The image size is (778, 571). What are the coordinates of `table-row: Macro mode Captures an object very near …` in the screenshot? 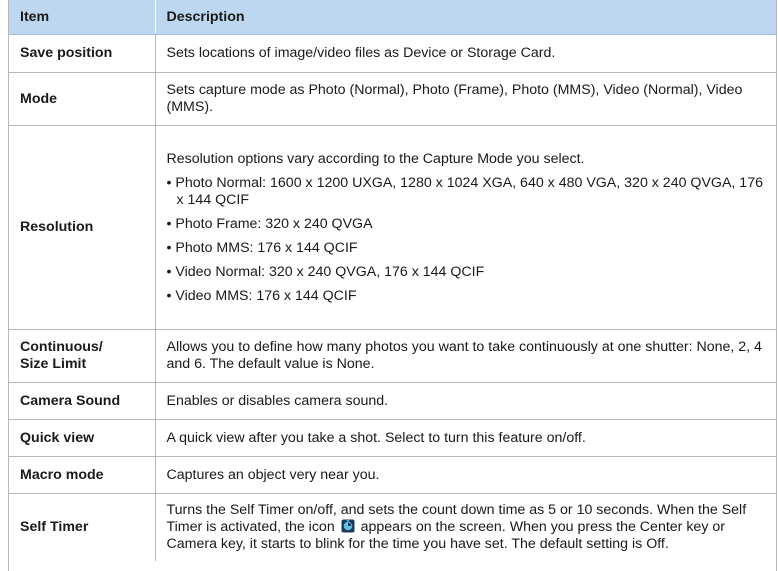 It's located at (392, 475).